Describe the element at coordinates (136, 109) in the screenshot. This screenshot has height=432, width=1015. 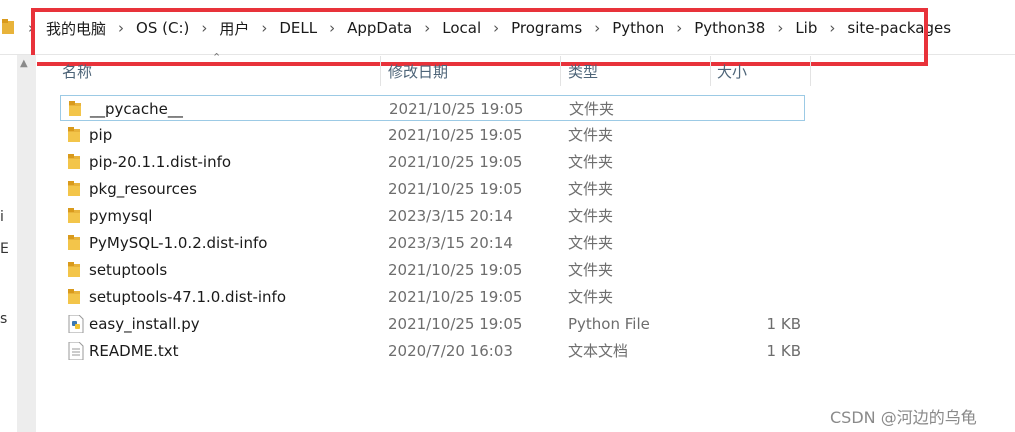
I see `file-name: __pycache__` at that location.